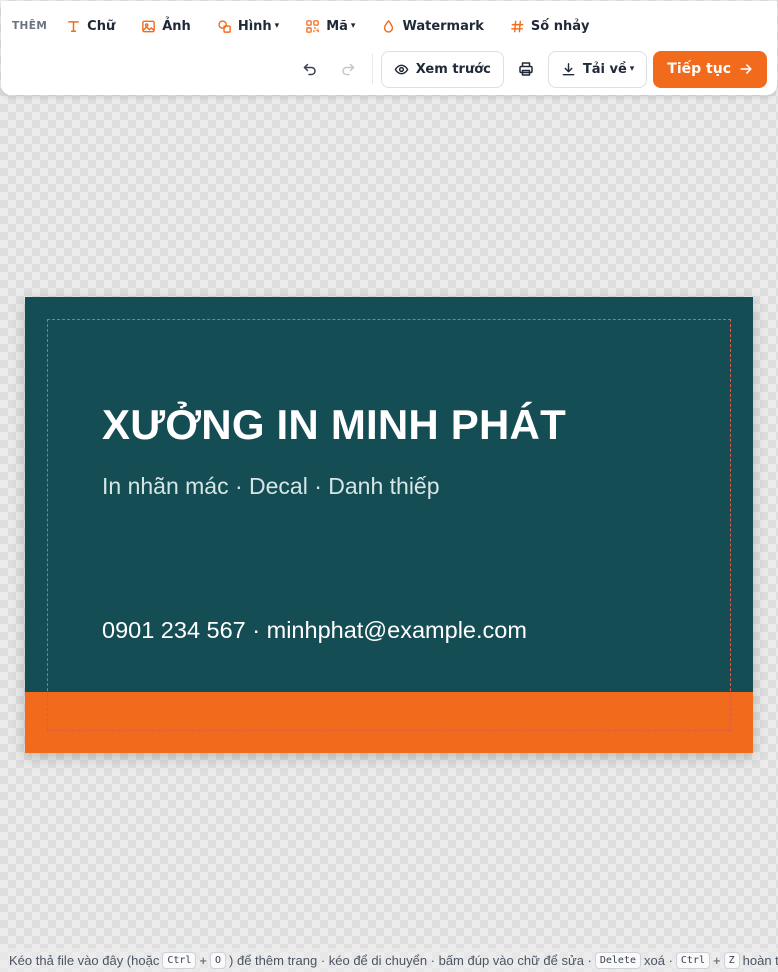 The width and height of the screenshot is (778, 972). I want to click on download-icon, so click(568, 68).